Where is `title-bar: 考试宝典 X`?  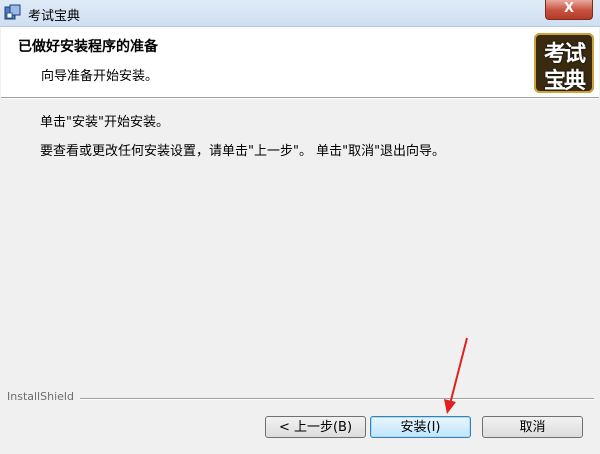 title-bar: 考试宝典 X is located at coordinates (300, 13).